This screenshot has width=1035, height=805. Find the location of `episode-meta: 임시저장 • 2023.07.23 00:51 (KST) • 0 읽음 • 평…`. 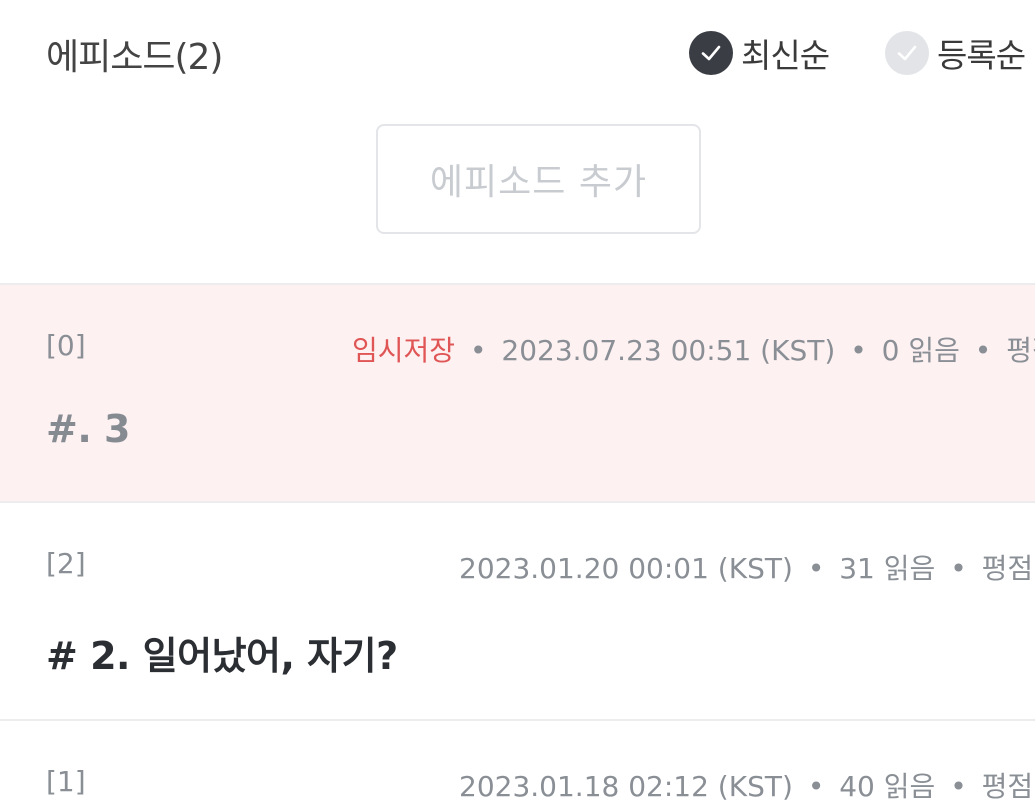

episode-meta: 임시저장 • 2023.07.23 00:51 (KST) • 0 읽음 • 평… is located at coordinates (693, 349).